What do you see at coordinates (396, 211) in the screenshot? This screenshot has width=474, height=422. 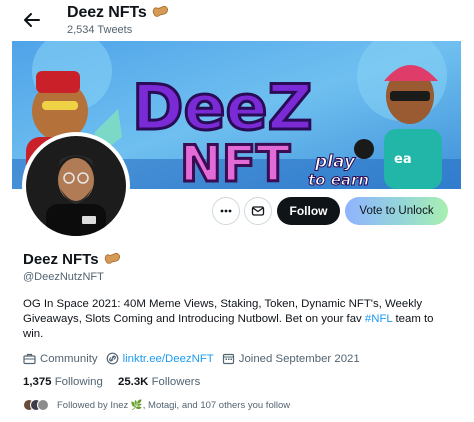 I see `vote-to-unlock-button: Vote to Unlock` at bounding box center [396, 211].